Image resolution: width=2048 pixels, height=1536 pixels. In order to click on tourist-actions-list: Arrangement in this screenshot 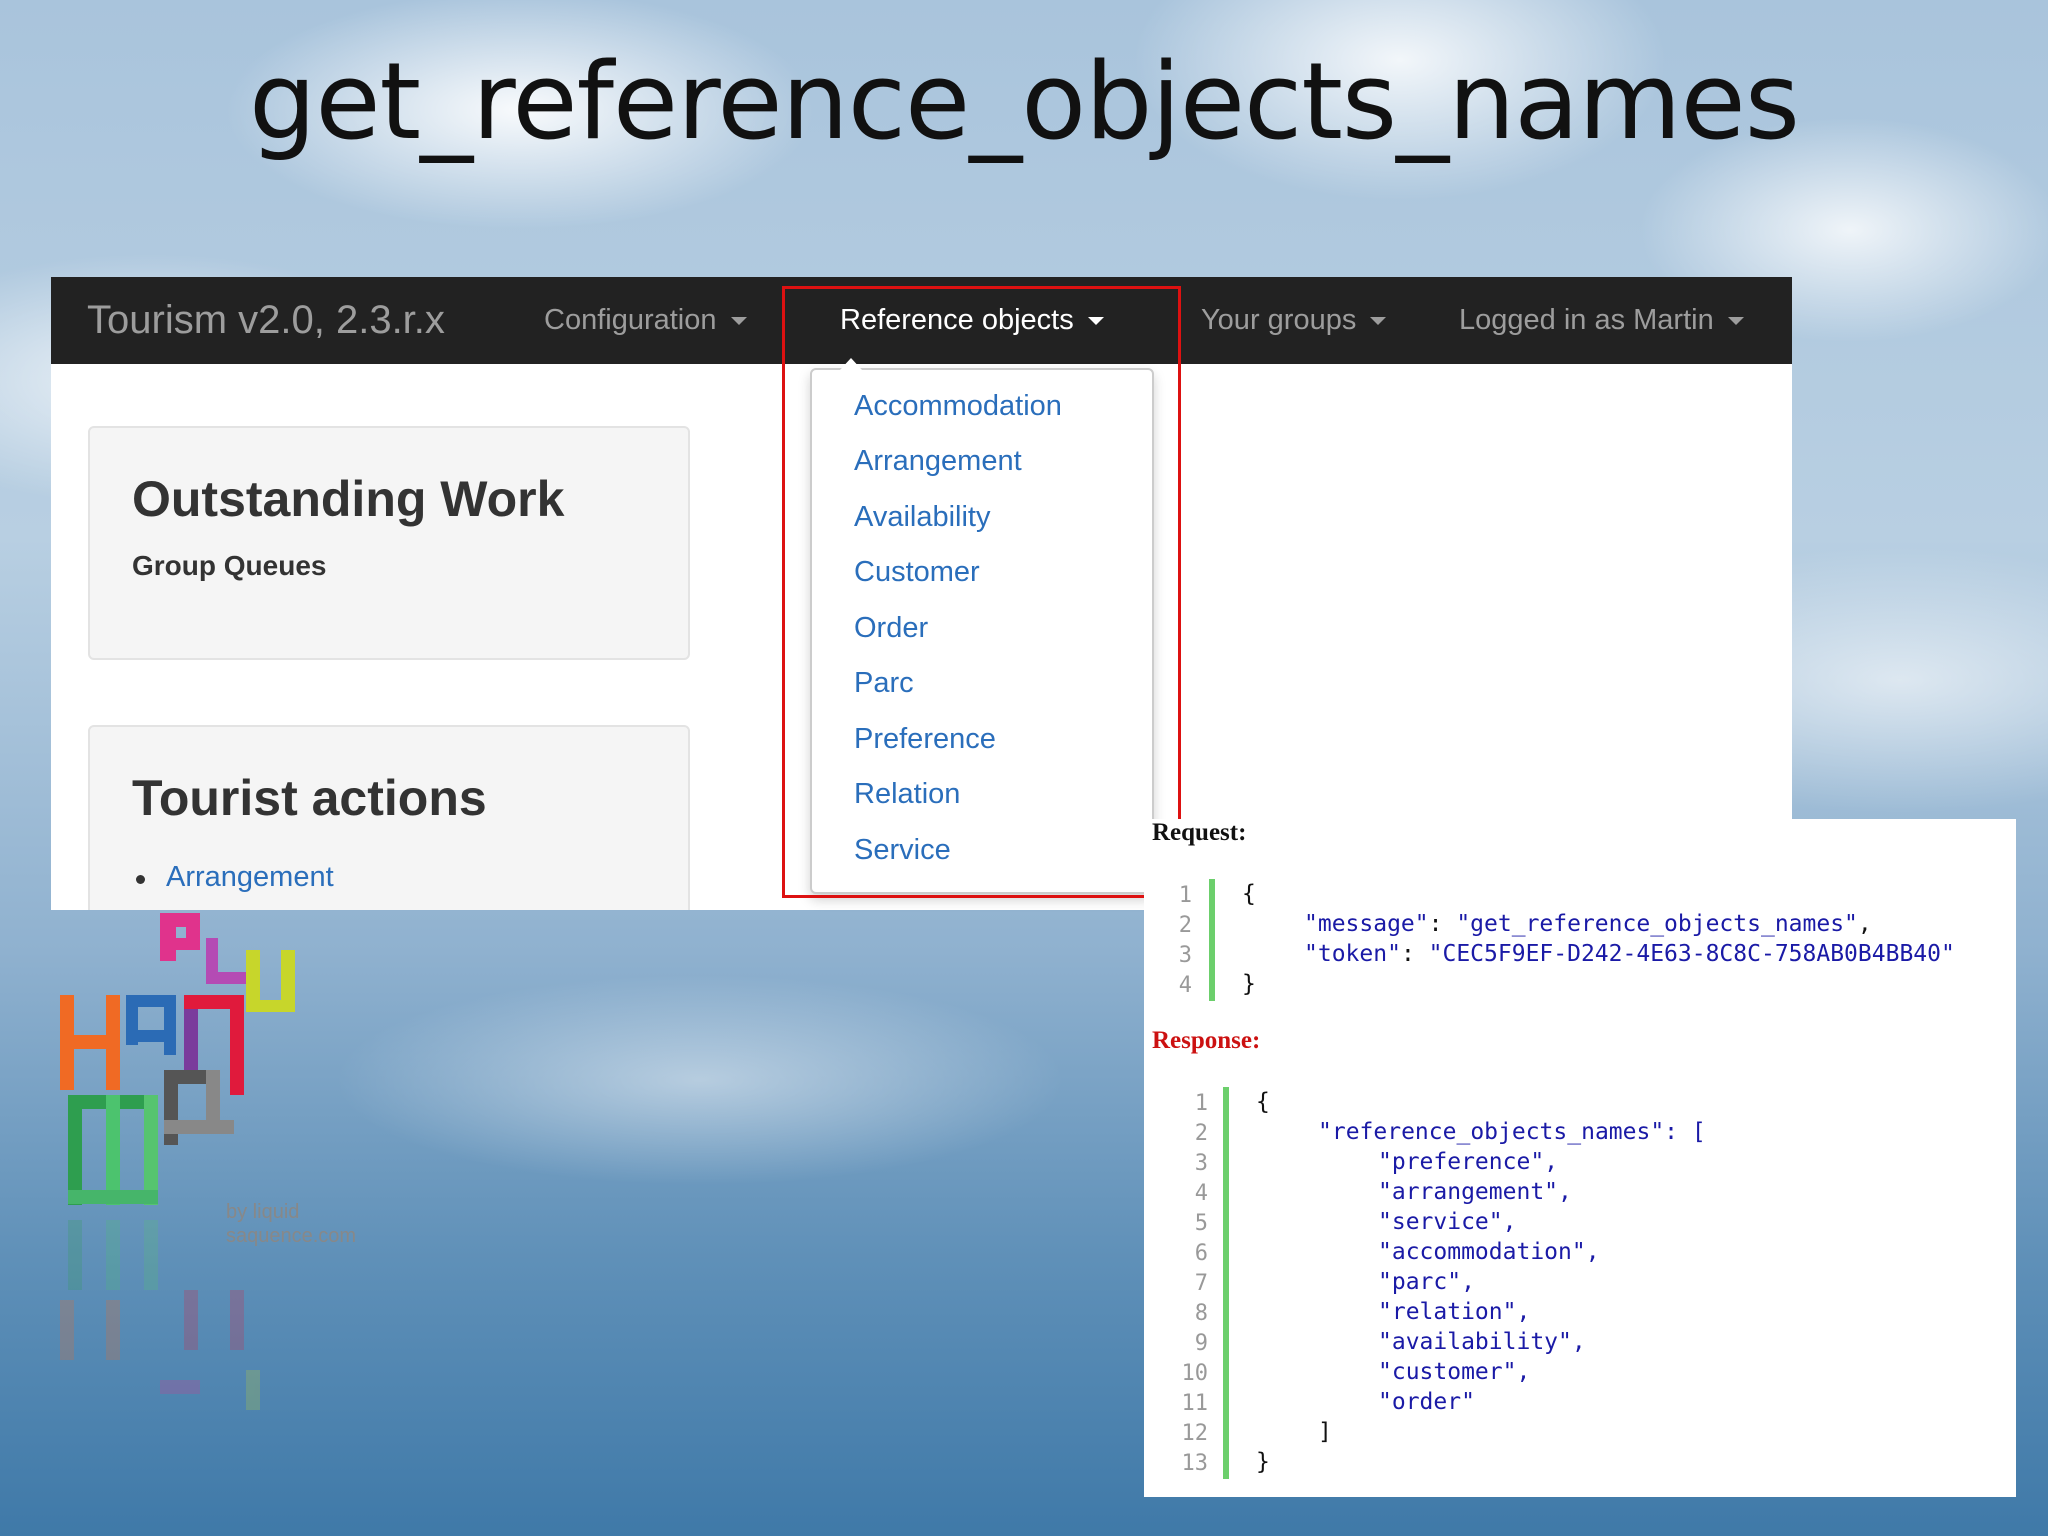, I will do `click(410, 877)`.